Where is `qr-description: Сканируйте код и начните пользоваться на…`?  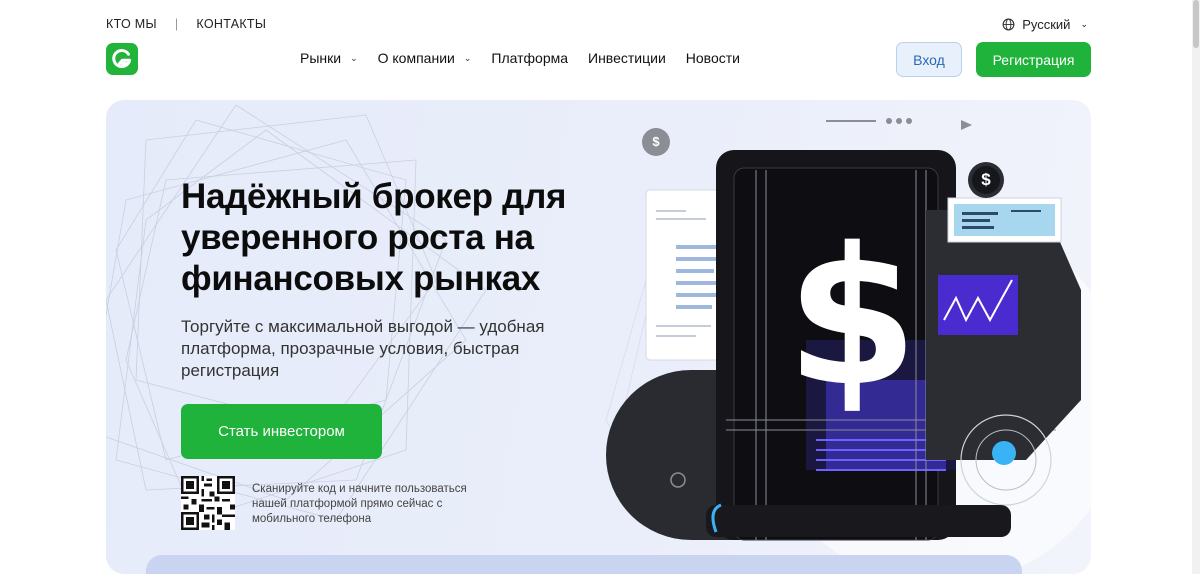
qr-description: Сканируйте код и начните пользоваться на… is located at coordinates (359, 504).